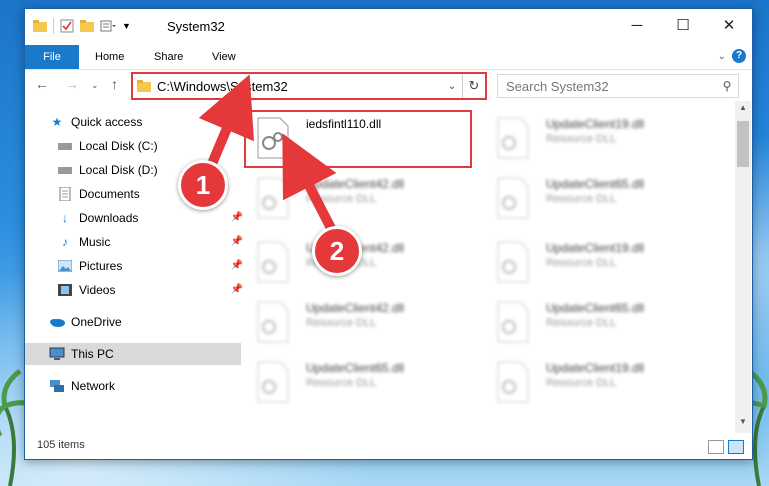 The width and height of the screenshot is (769, 486). Describe the element at coordinates (337, 251) in the screenshot. I see `step-badge-2: 2` at that location.